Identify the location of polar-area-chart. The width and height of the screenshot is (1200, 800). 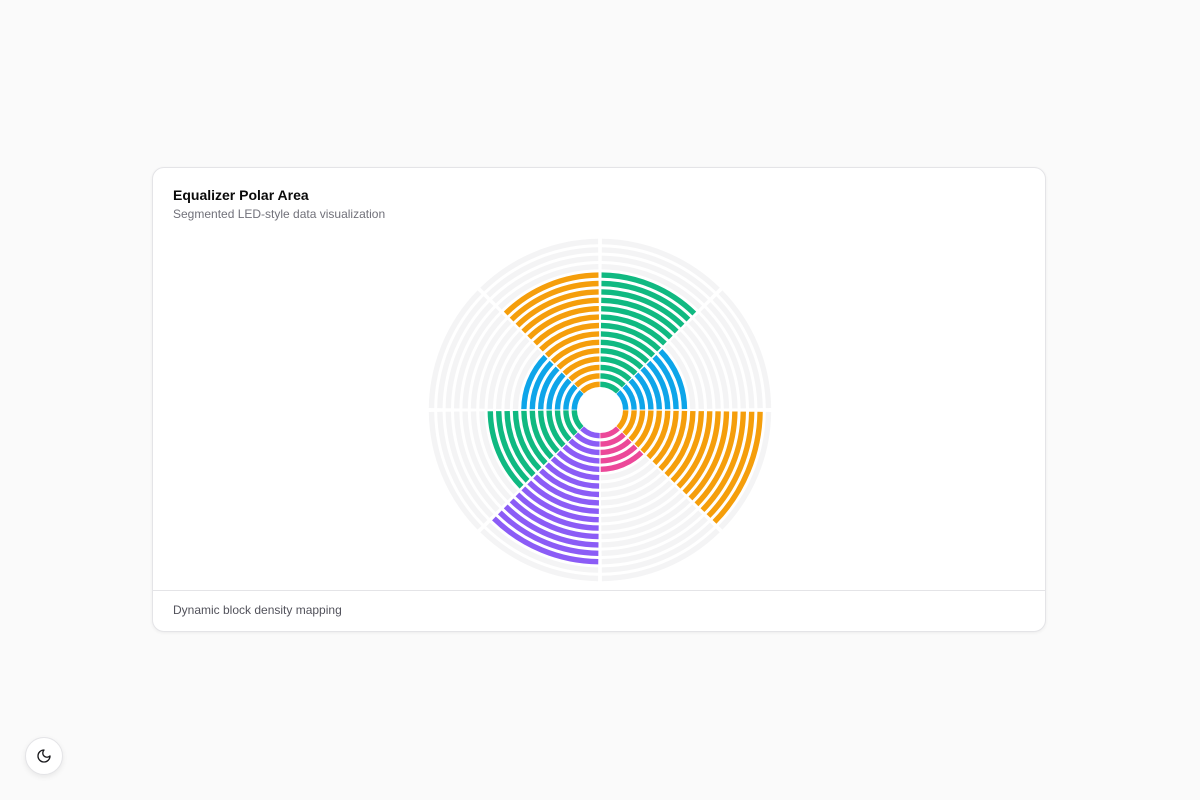
(600, 410).